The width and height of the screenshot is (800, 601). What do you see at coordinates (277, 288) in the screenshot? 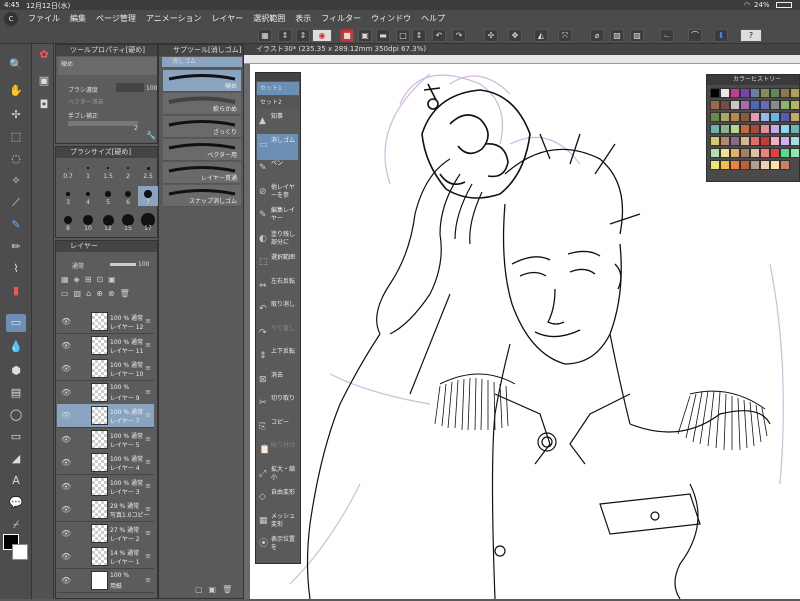
I see `quick-access-item: ⇔ 左右反転` at bounding box center [277, 288].